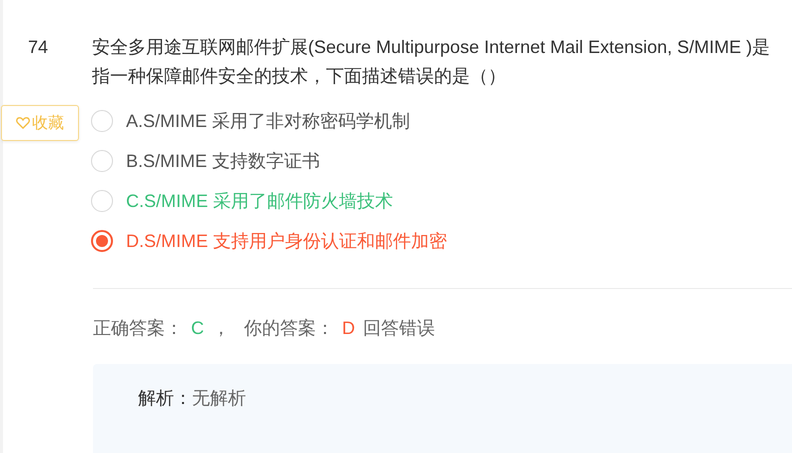  Describe the element at coordinates (287, 241) in the screenshot. I see `option-text: D.S/MIME 支持用户身份认证和邮件加密` at that location.